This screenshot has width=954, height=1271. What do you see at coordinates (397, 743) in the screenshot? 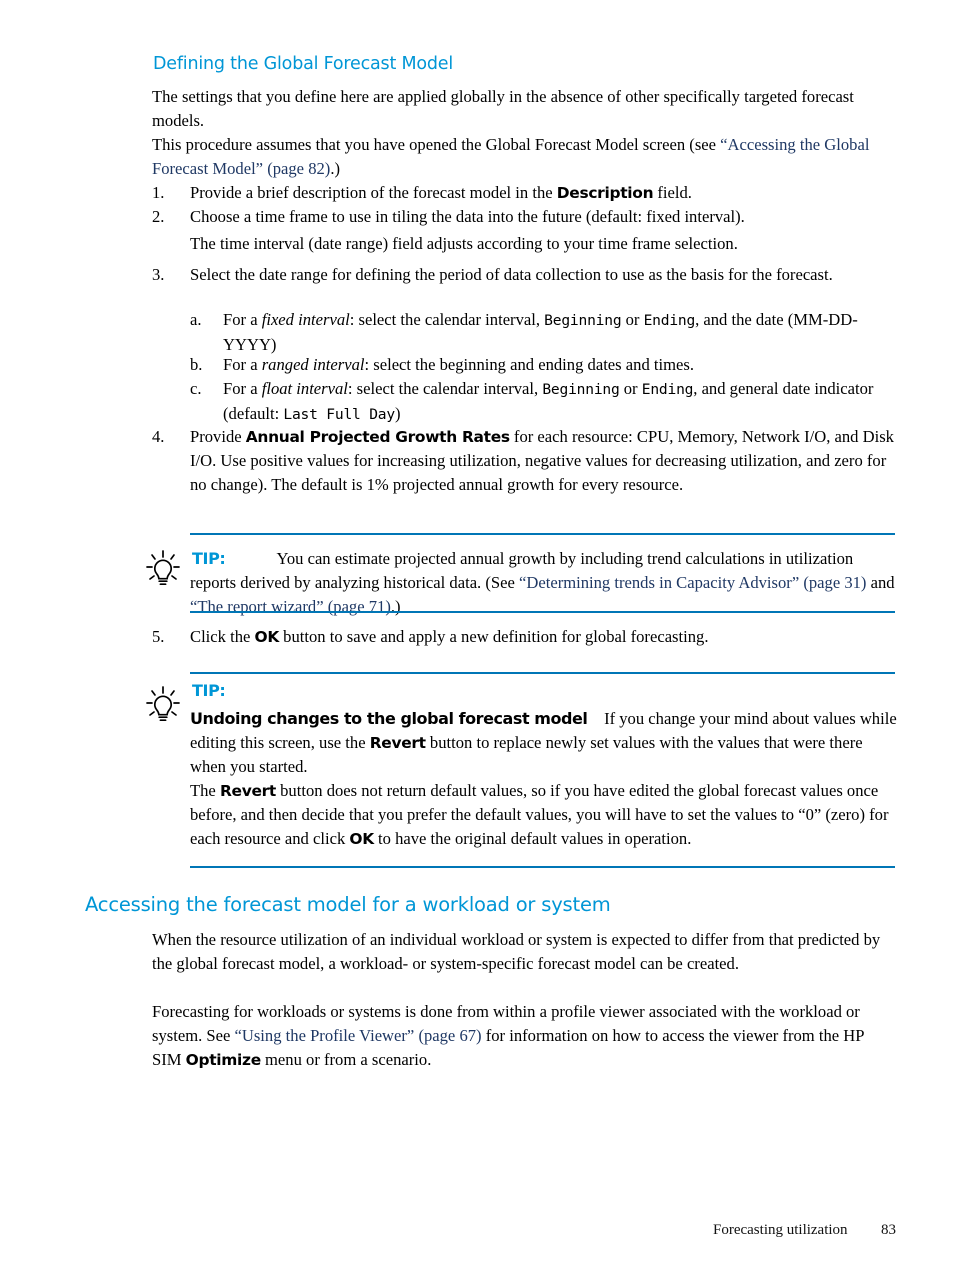
I see `tip-bold-revert: Revert` at bounding box center [397, 743].